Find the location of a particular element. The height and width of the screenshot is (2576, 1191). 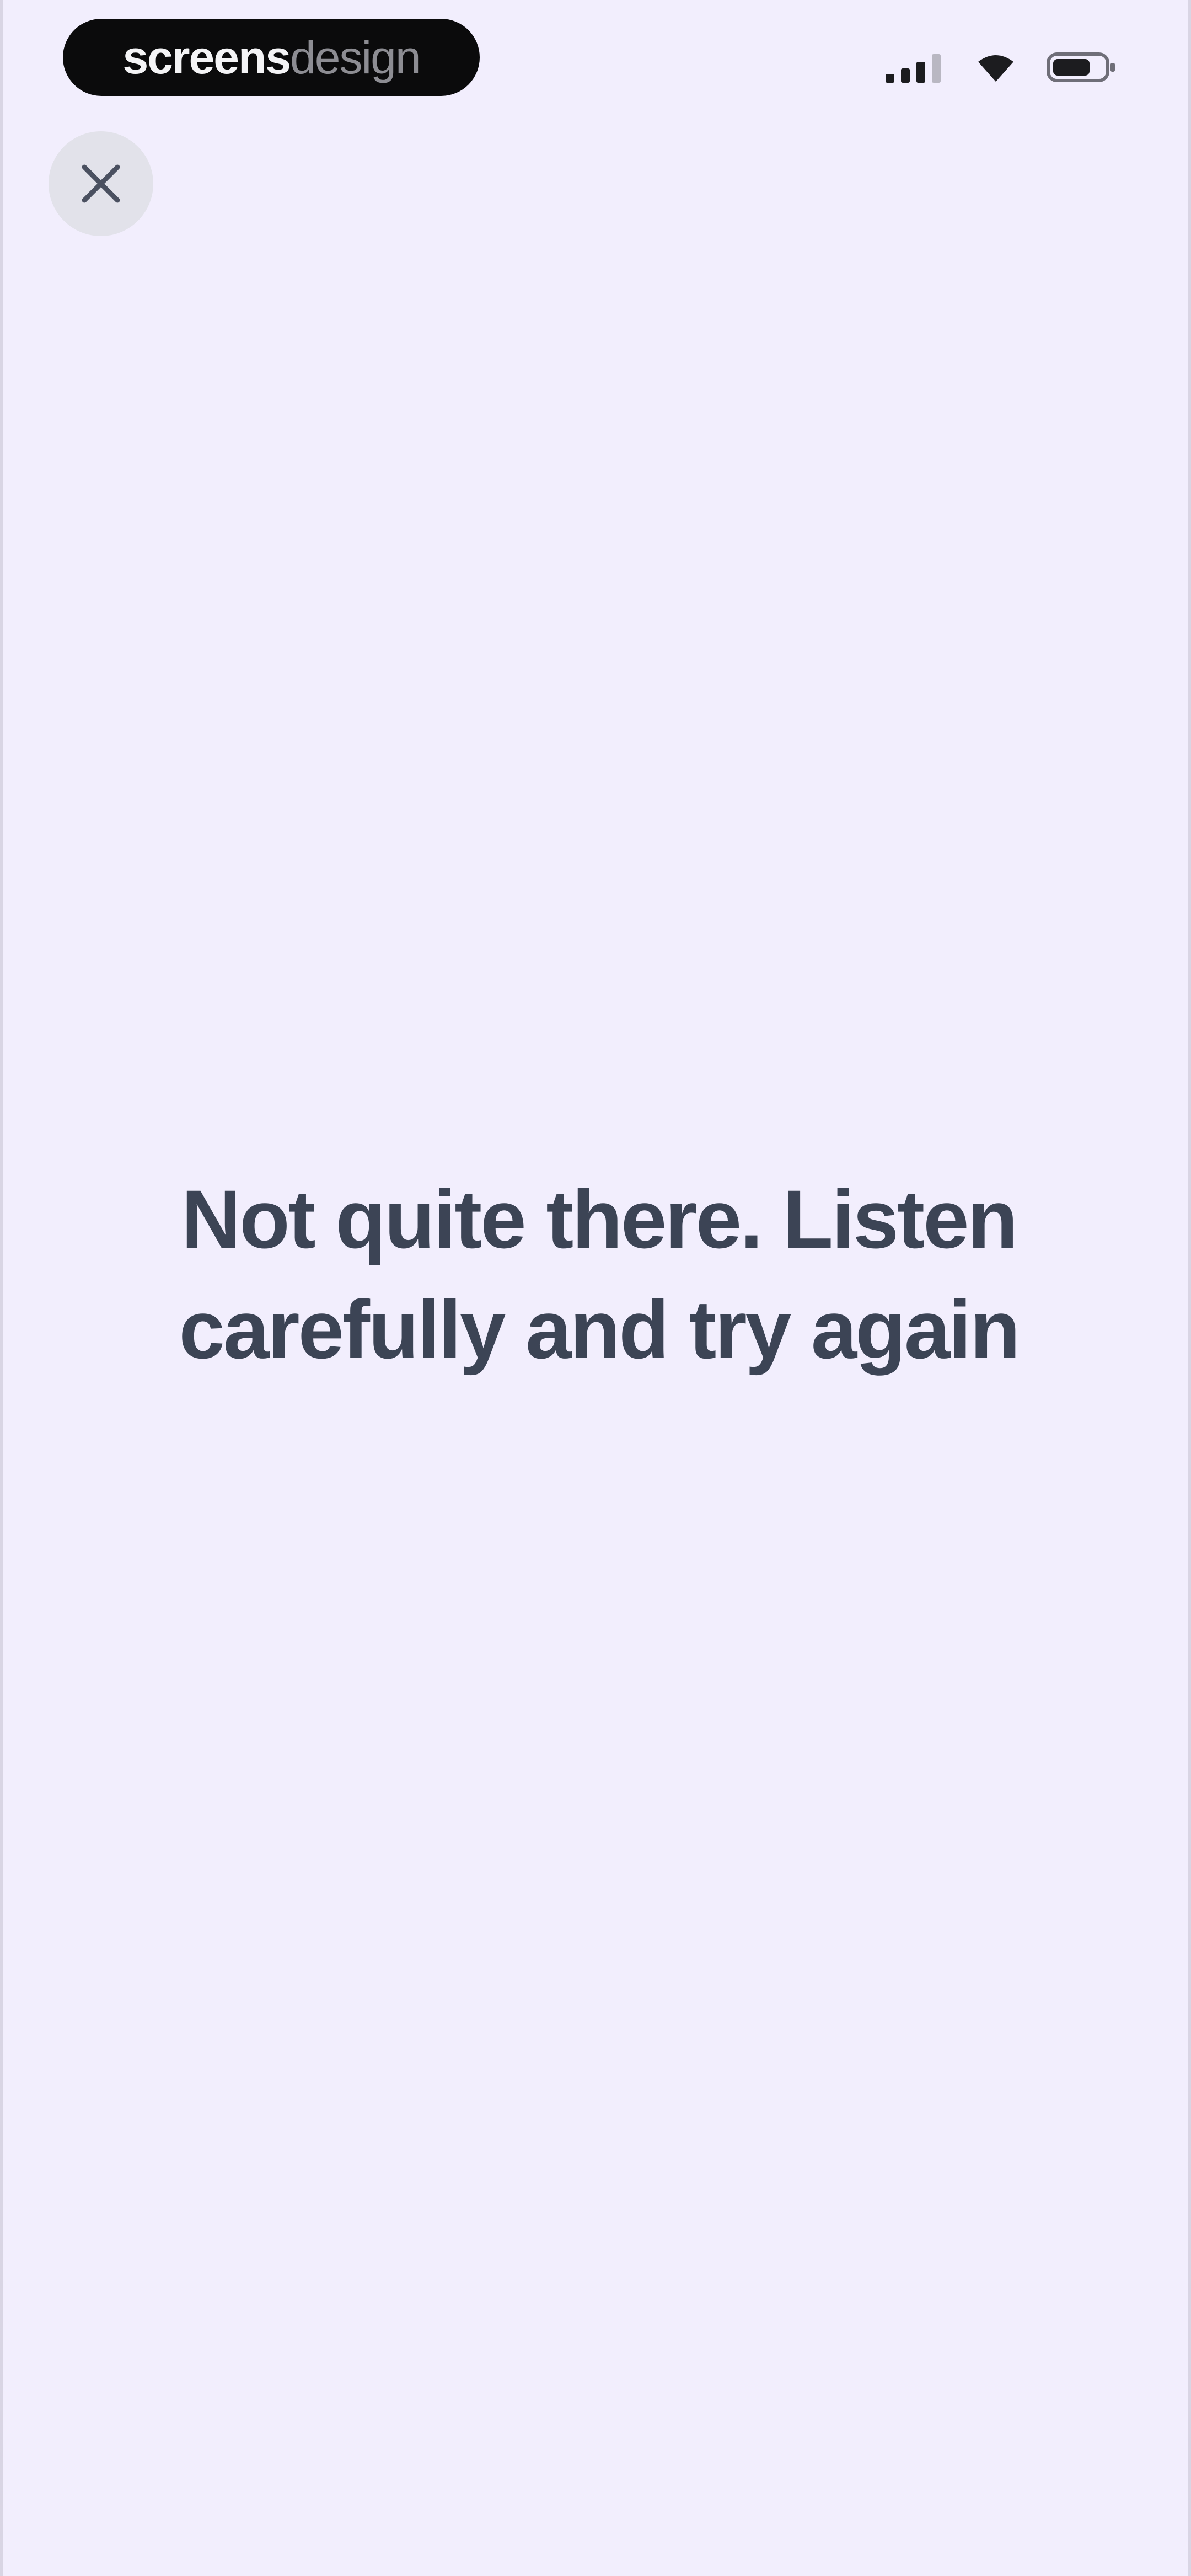

feedback-message-line-1: Not quite there. Listen is located at coordinates (600, 1219).